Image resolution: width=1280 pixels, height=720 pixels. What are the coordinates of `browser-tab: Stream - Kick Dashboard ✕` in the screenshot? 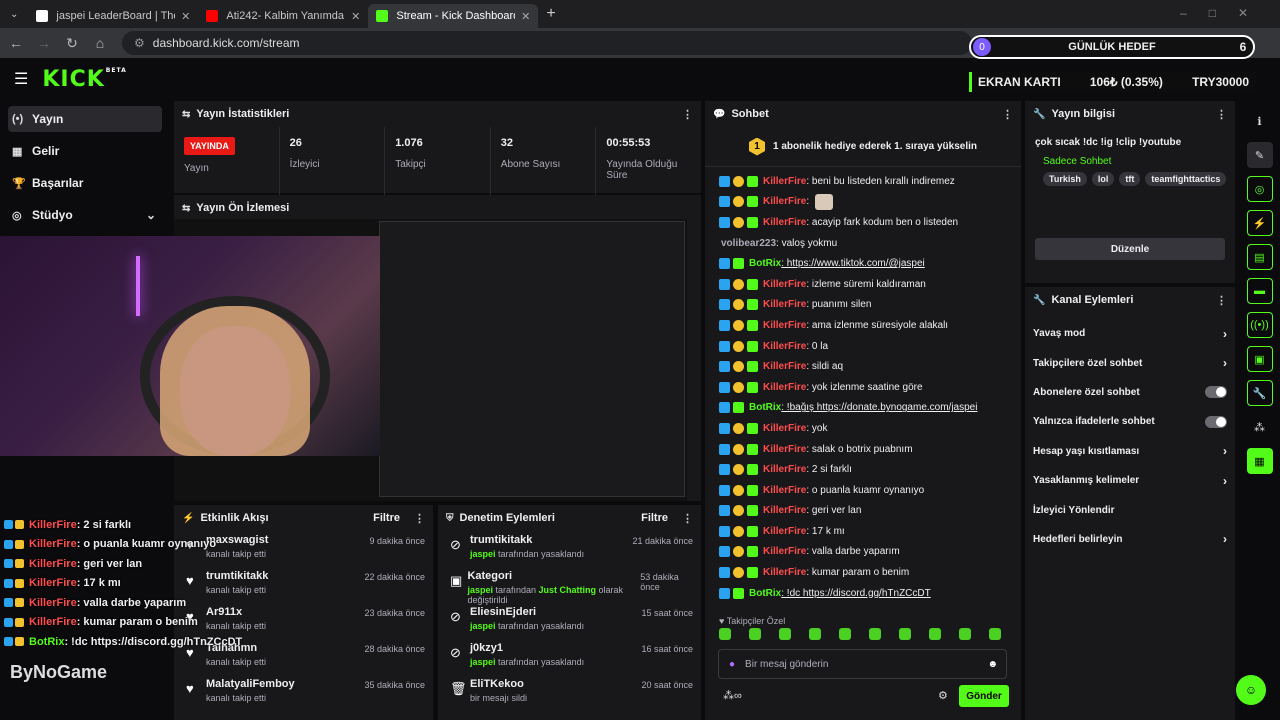 It's located at (453, 16).